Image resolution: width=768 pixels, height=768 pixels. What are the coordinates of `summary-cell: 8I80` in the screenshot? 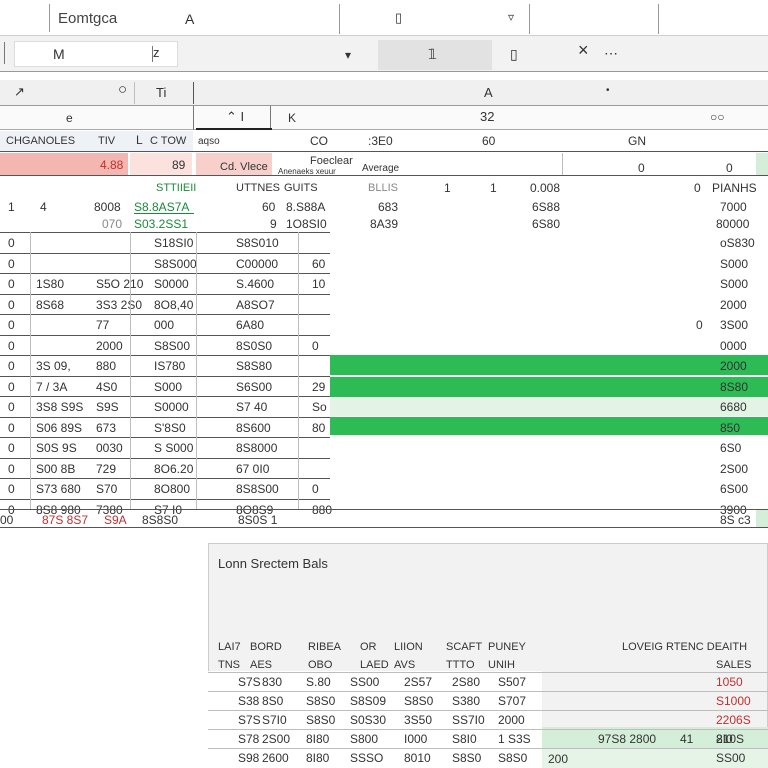 It's located at (317, 739).